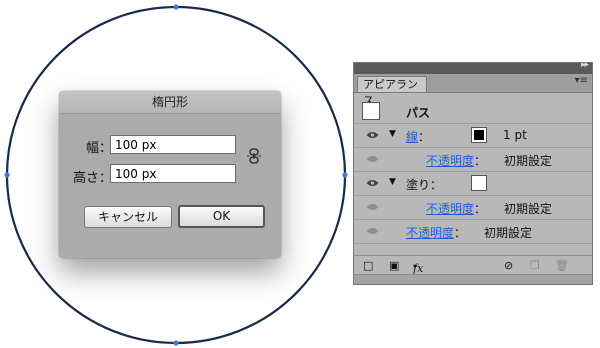 Image resolution: width=600 pixels, height=348 pixels. What do you see at coordinates (221, 216) in the screenshot?
I see `ok-button: OK` at bounding box center [221, 216].